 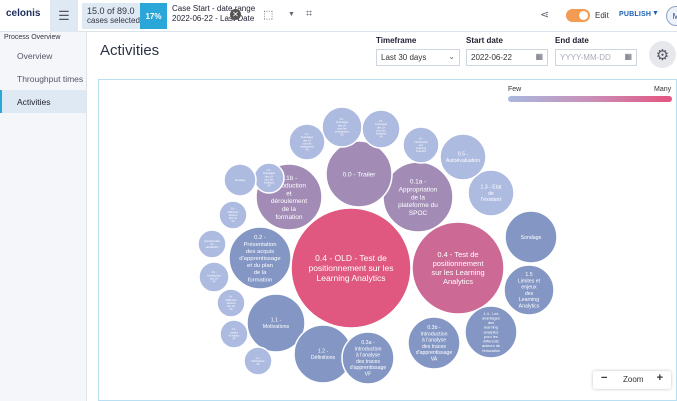 What do you see at coordinates (233, 215) in the screenshot?
I see `activity-bubble: 1.6 -Différents acteurs des LA VF` at bounding box center [233, 215].